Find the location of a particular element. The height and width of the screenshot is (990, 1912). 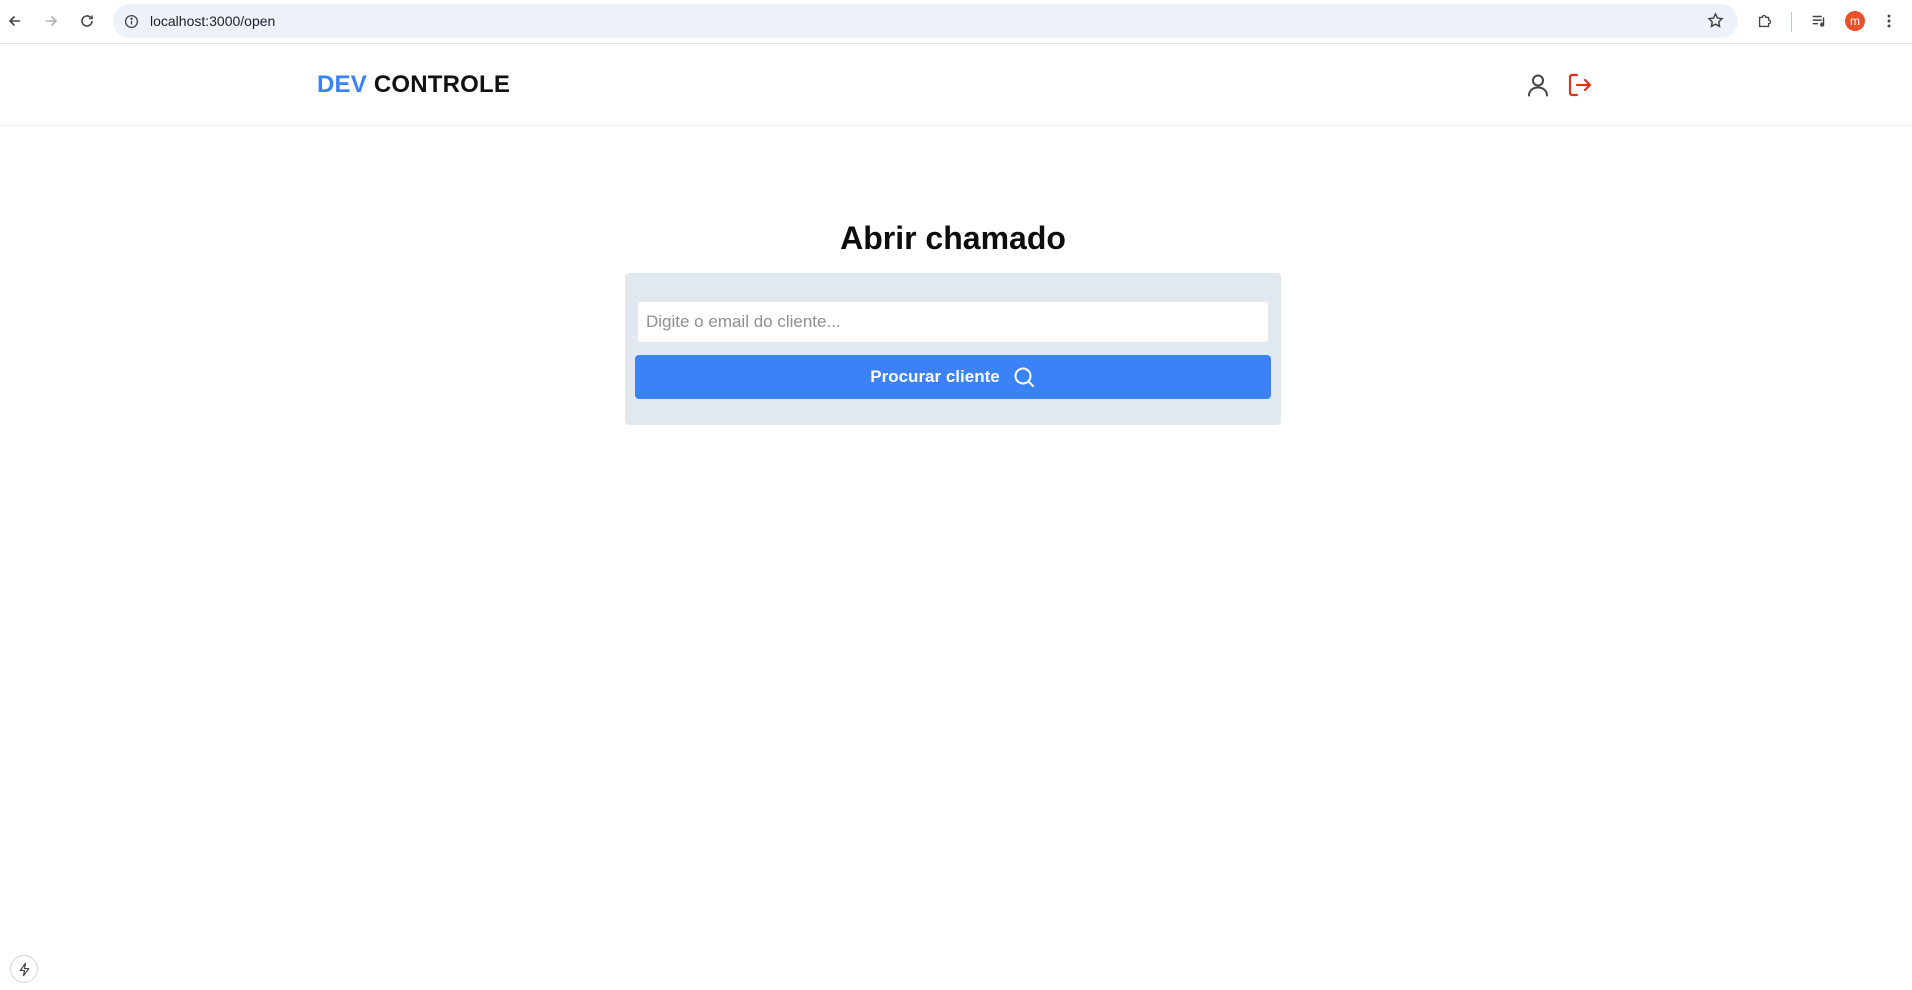

dev-tools-indicator is located at coordinates (24, 969).